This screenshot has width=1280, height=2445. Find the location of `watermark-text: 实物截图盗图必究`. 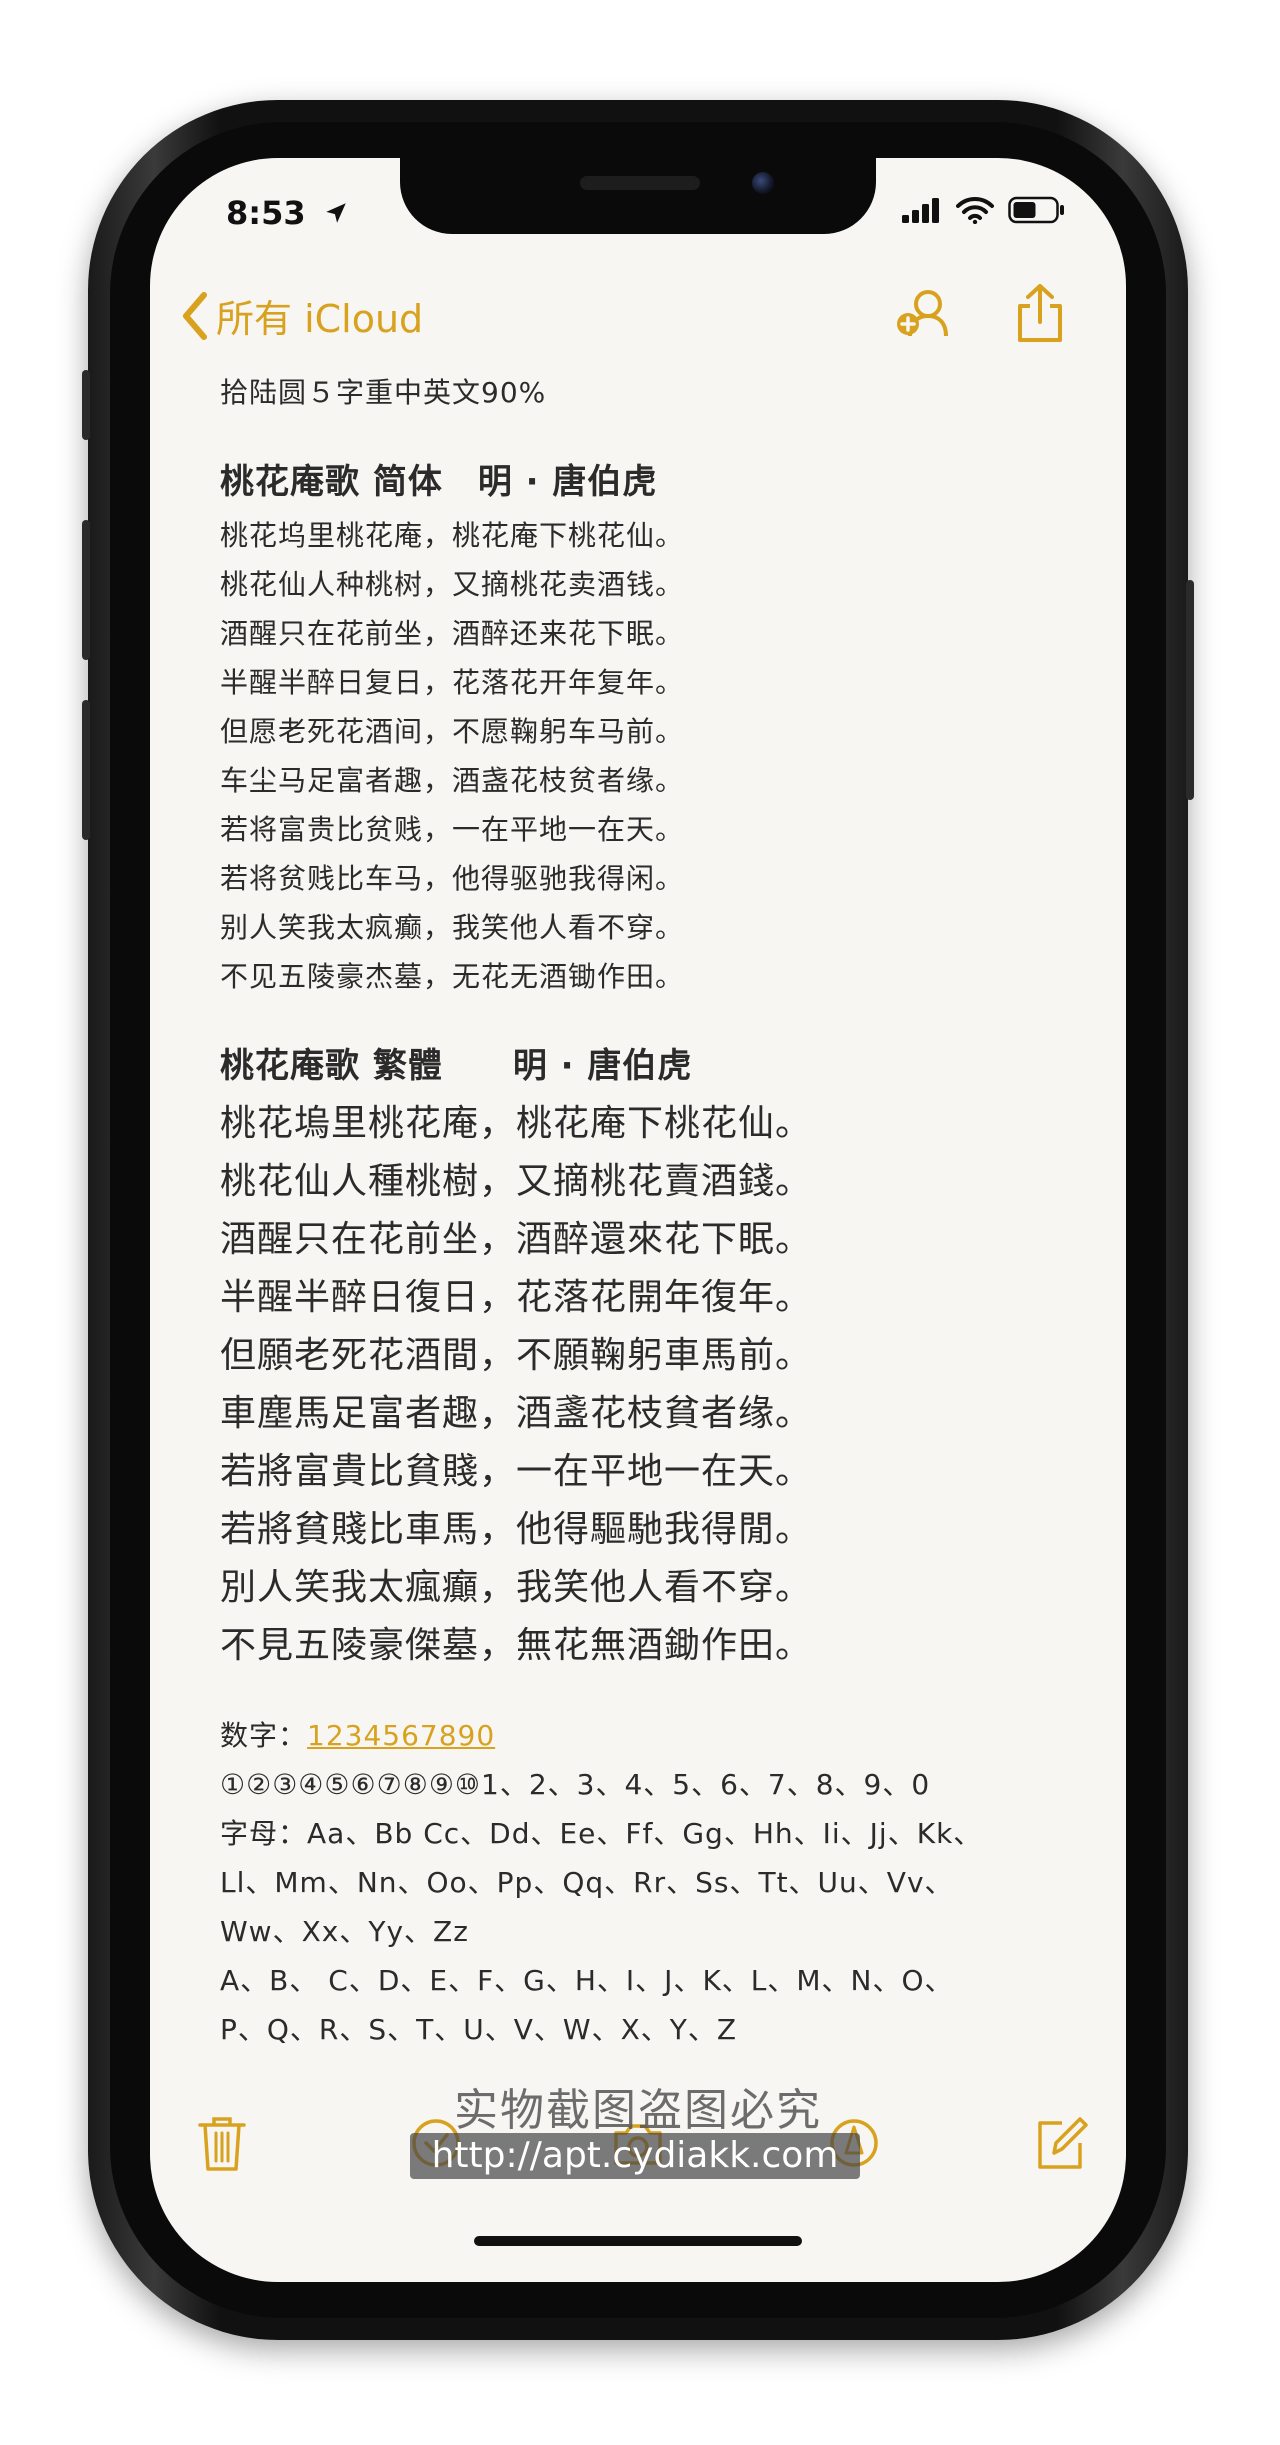

watermark-text: 实物截图盗图必究 is located at coordinates (638, 2110).